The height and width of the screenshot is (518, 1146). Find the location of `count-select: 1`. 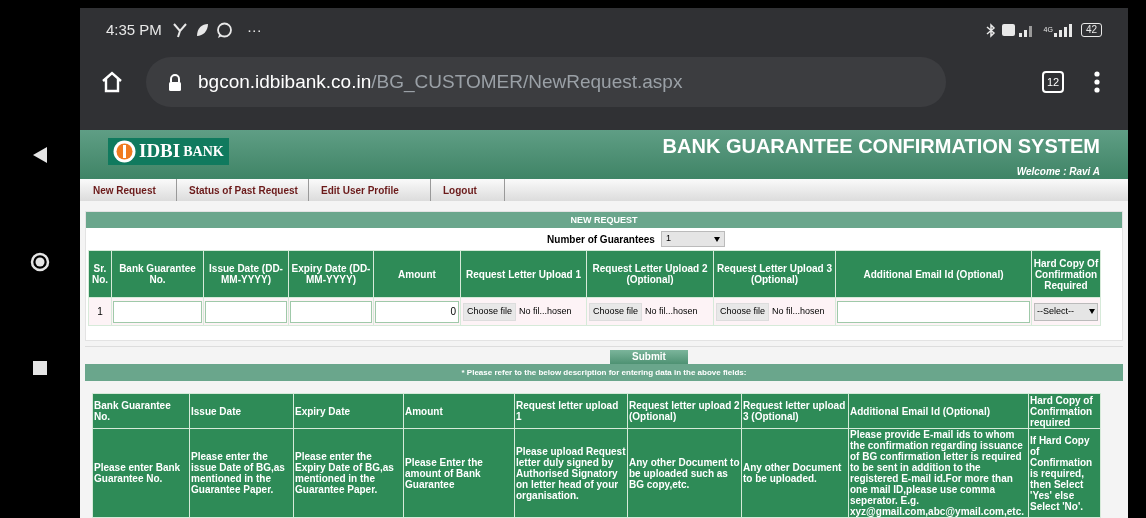

count-select: 1 is located at coordinates (692, 239).